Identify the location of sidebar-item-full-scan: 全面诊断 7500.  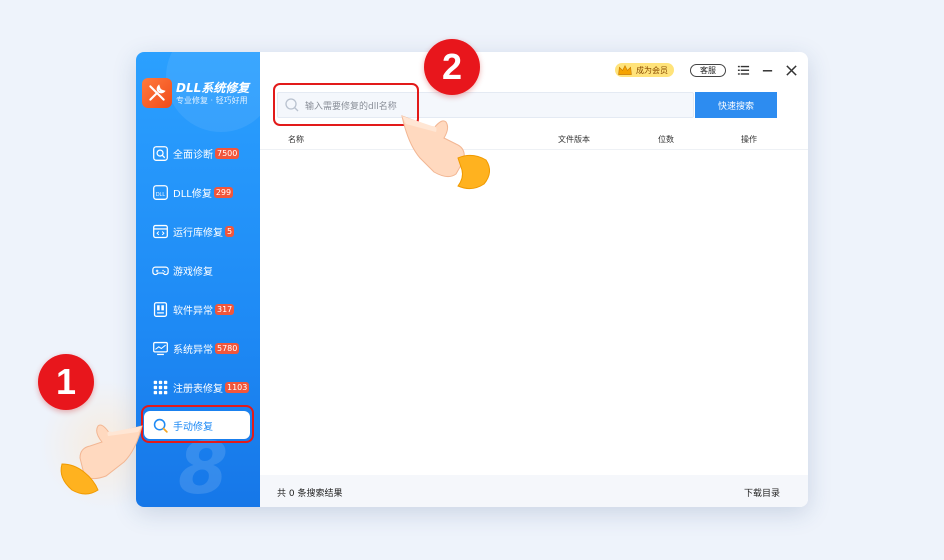
(197, 153).